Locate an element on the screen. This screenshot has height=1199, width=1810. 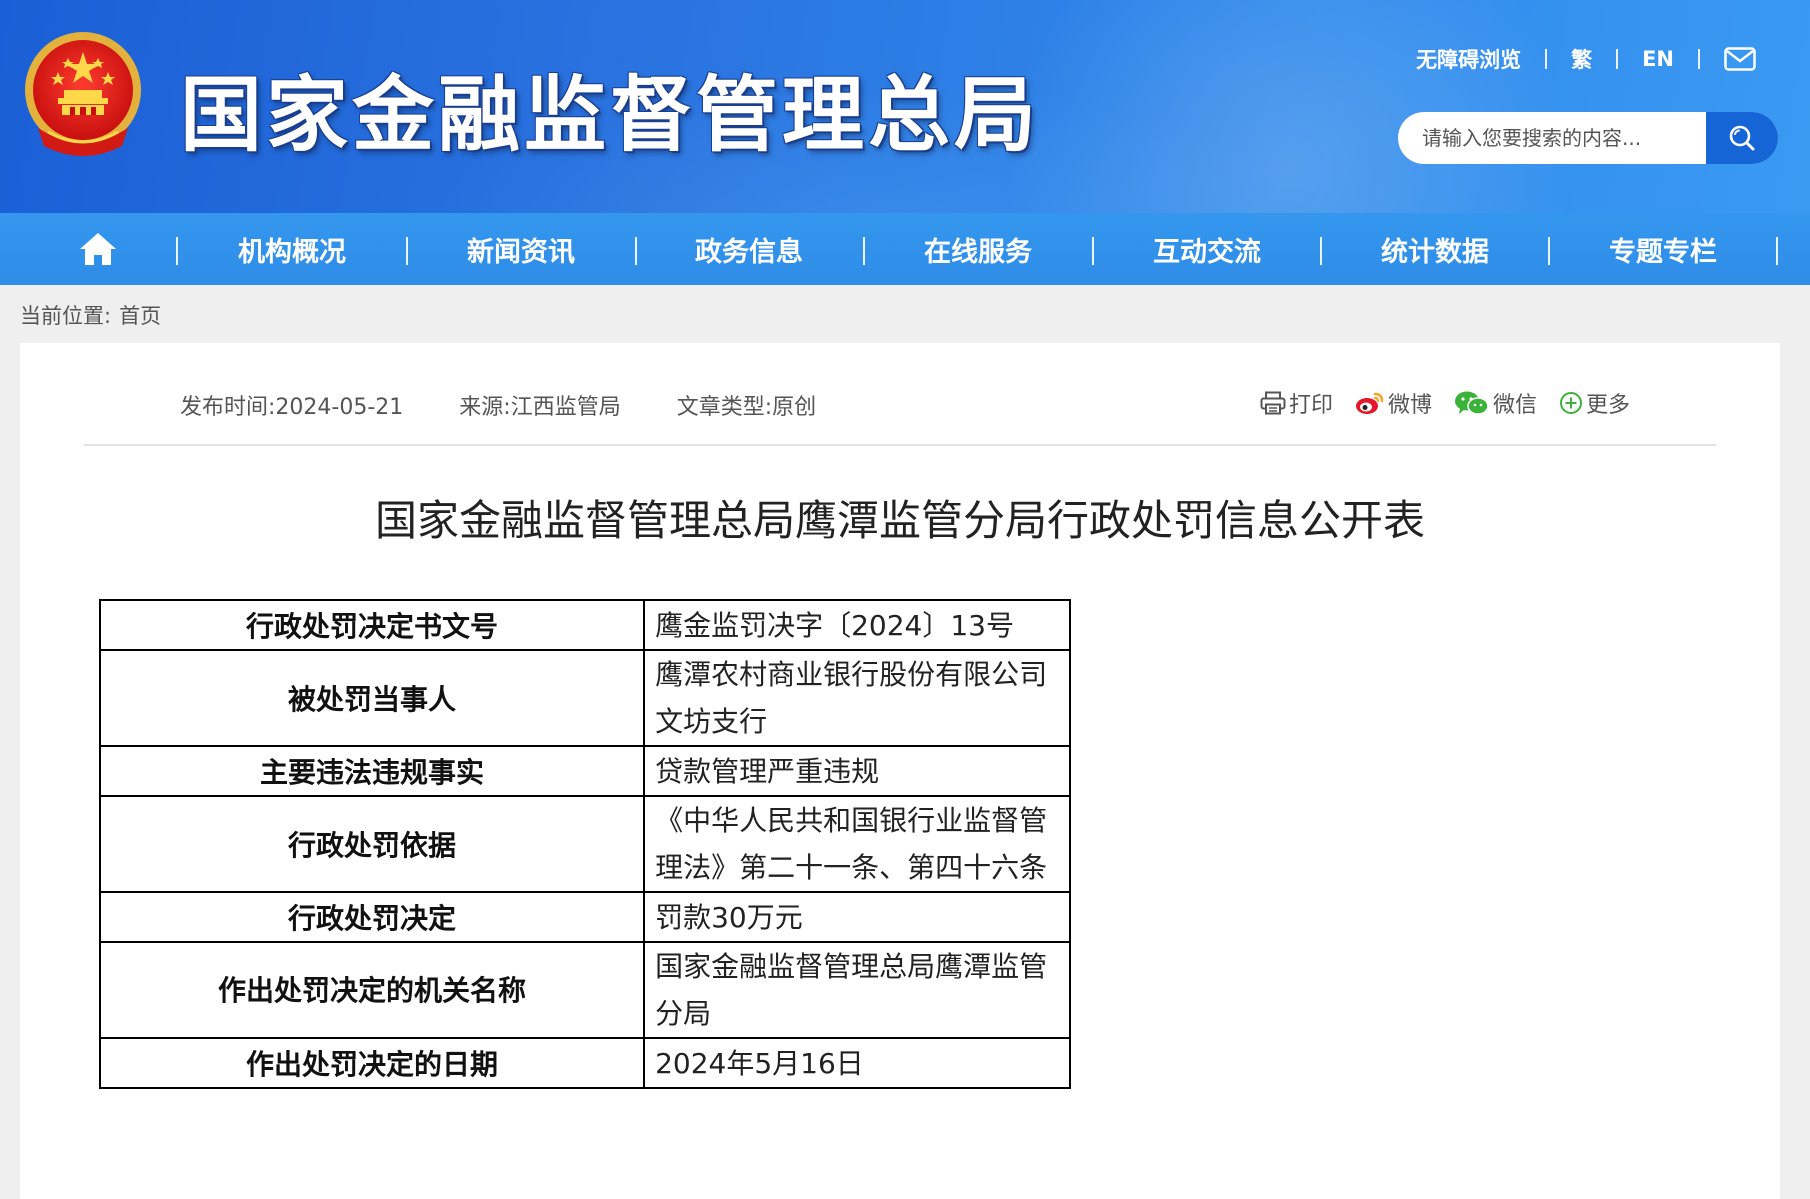
main-nav: 机构概况 新闻资讯 政务信息 在线服务 互动交流 统计数据 专题专栏 is located at coordinates (905, 249).